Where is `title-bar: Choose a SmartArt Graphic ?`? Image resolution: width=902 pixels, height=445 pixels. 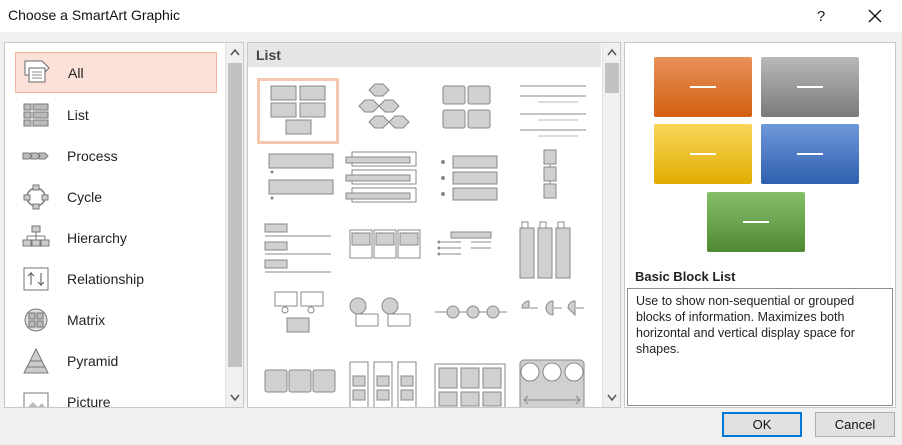 title-bar: Choose a SmartArt Graphic ? is located at coordinates (451, 16).